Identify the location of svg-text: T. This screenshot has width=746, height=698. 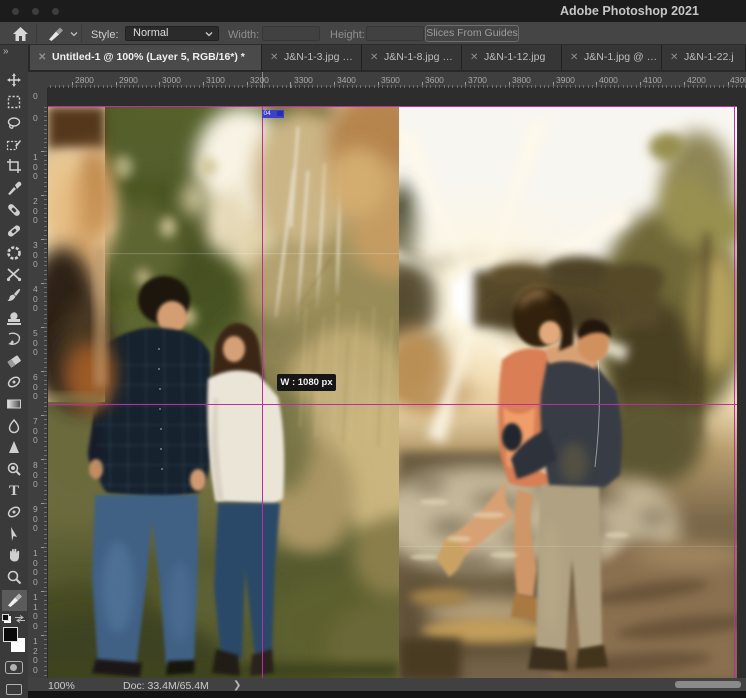
(14, 490).